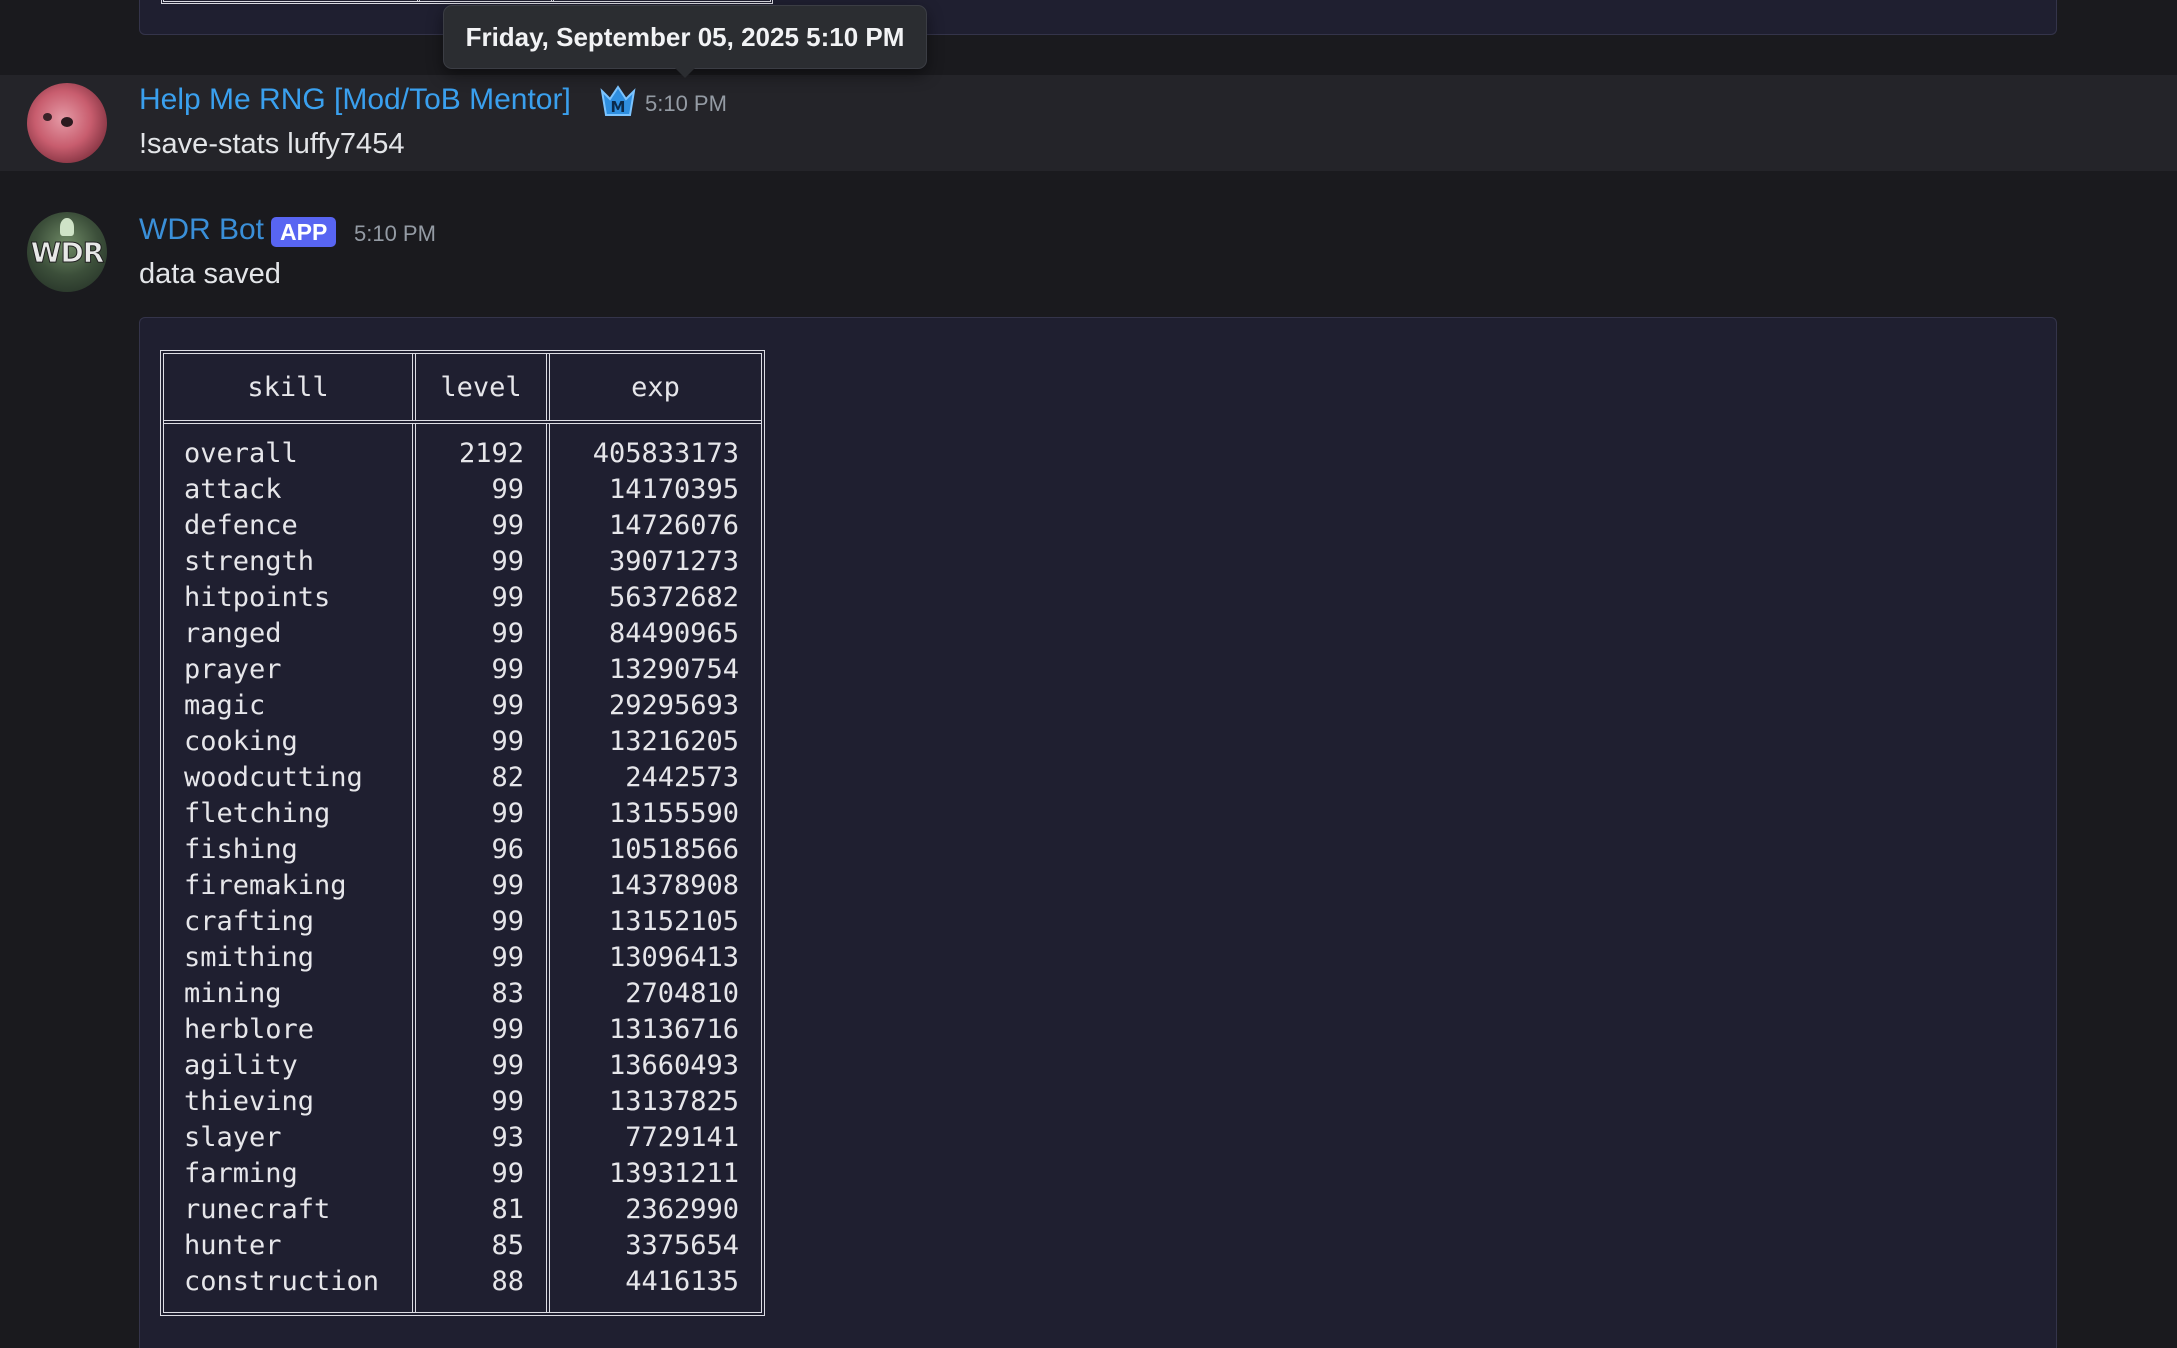 Image resolution: width=2177 pixels, height=1348 pixels. I want to click on cell-exp: 56372682, so click(673, 597).